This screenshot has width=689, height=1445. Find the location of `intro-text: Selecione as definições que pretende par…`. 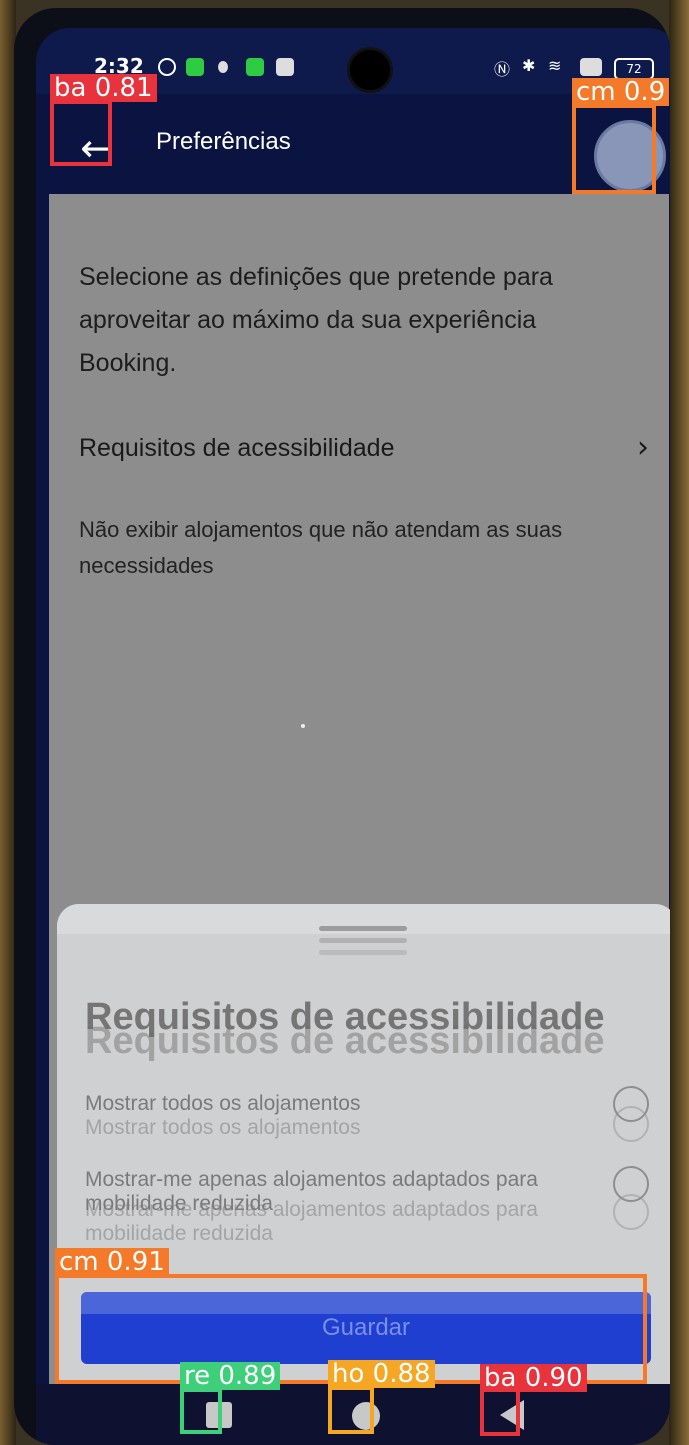

intro-text: Selecione as definições que pretende par… is located at coordinates (316, 320).